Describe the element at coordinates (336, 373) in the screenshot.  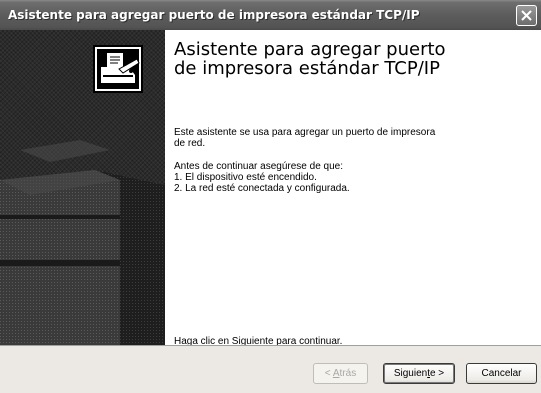
I see `back-label-hotkey: A` at that location.